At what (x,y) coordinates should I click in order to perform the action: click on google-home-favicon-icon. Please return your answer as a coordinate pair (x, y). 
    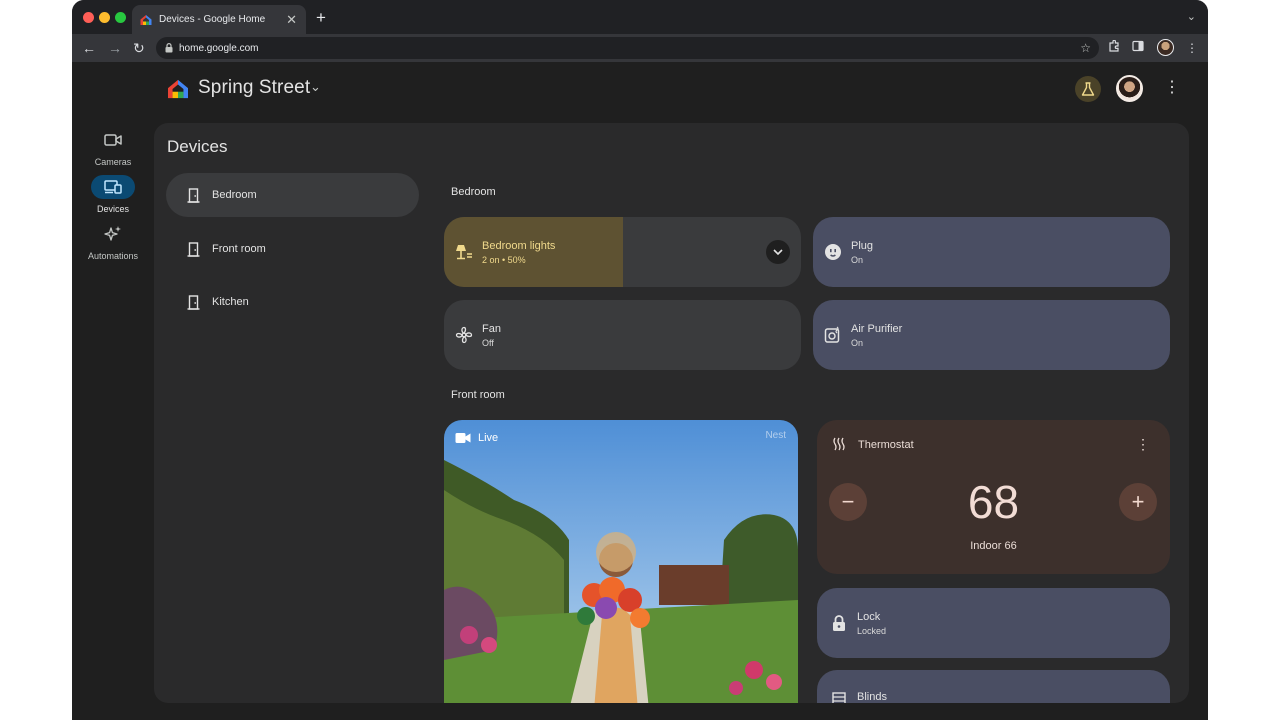
    Looking at the image, I should click on (146, 20).